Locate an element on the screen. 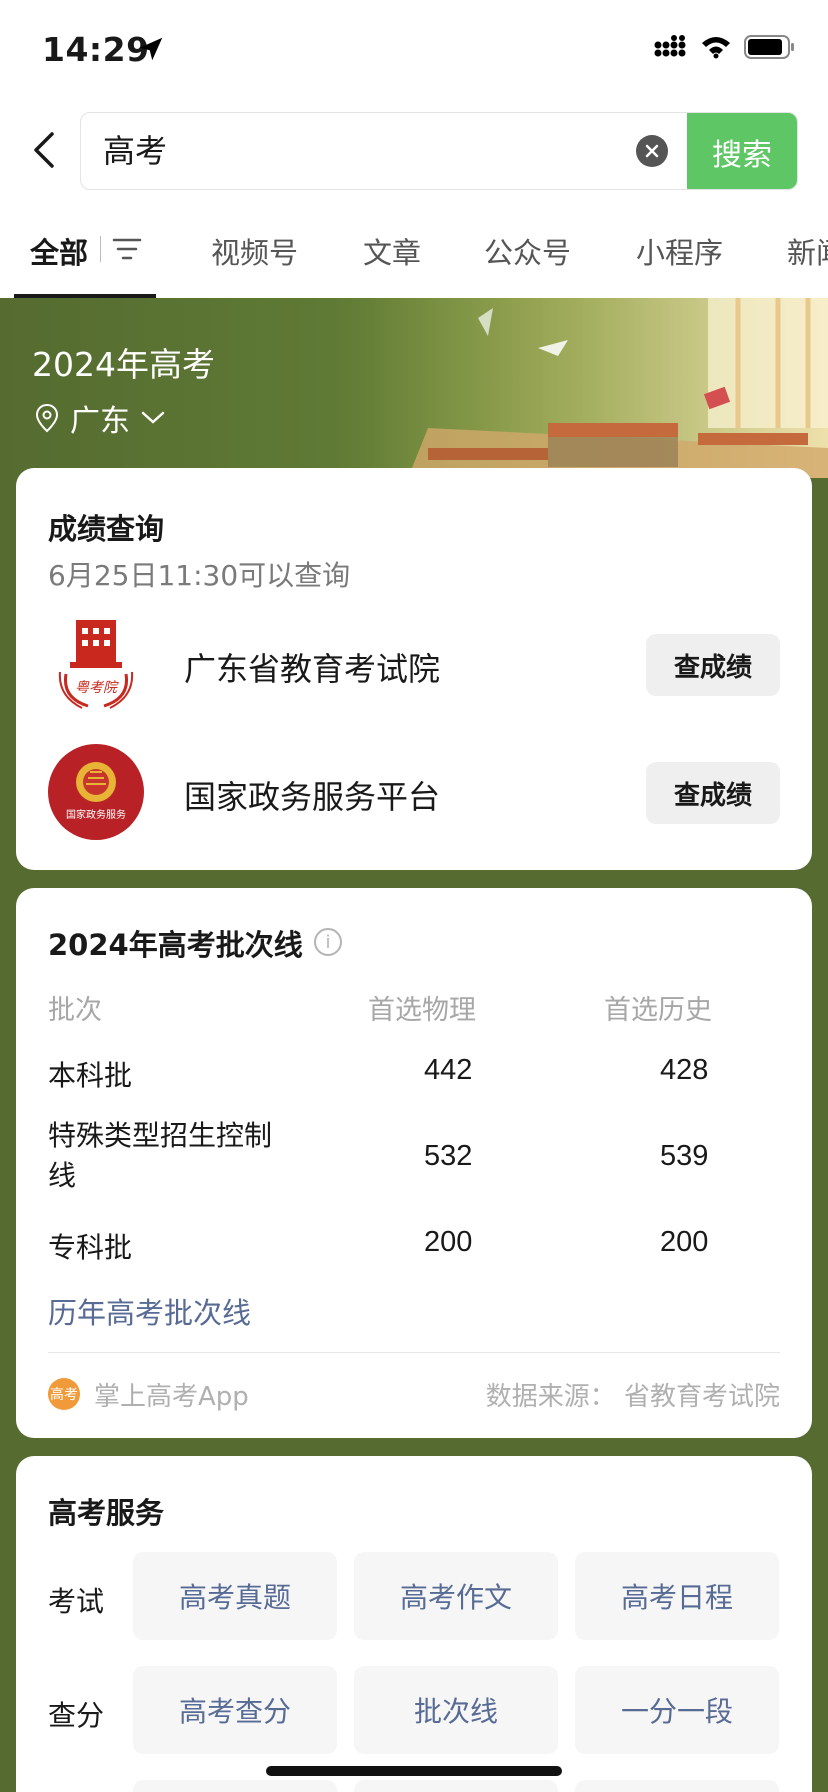  row-history-value: 200 is located at coordinates (684, 1242).